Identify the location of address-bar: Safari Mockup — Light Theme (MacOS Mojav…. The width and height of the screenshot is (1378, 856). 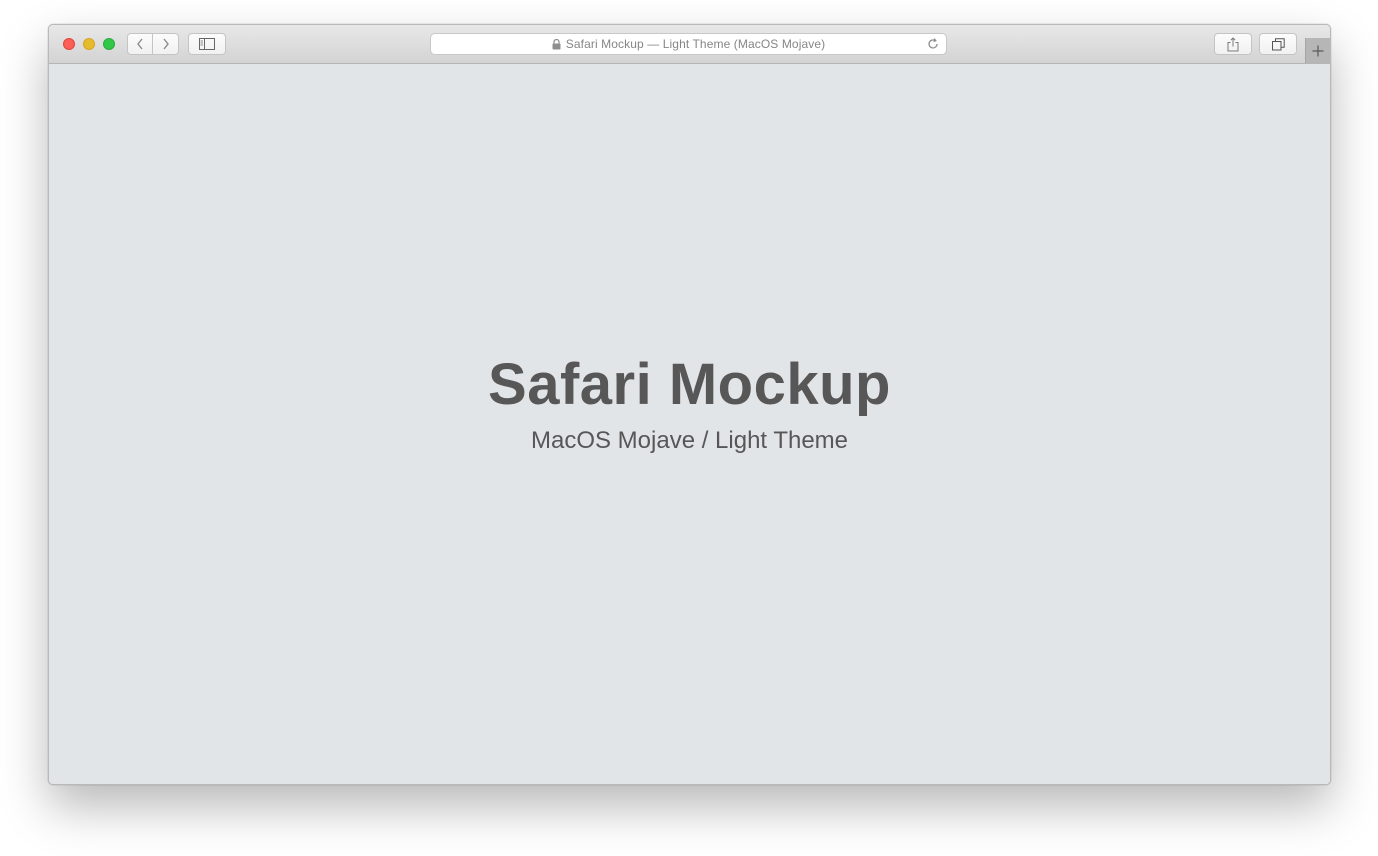
(688, 44).